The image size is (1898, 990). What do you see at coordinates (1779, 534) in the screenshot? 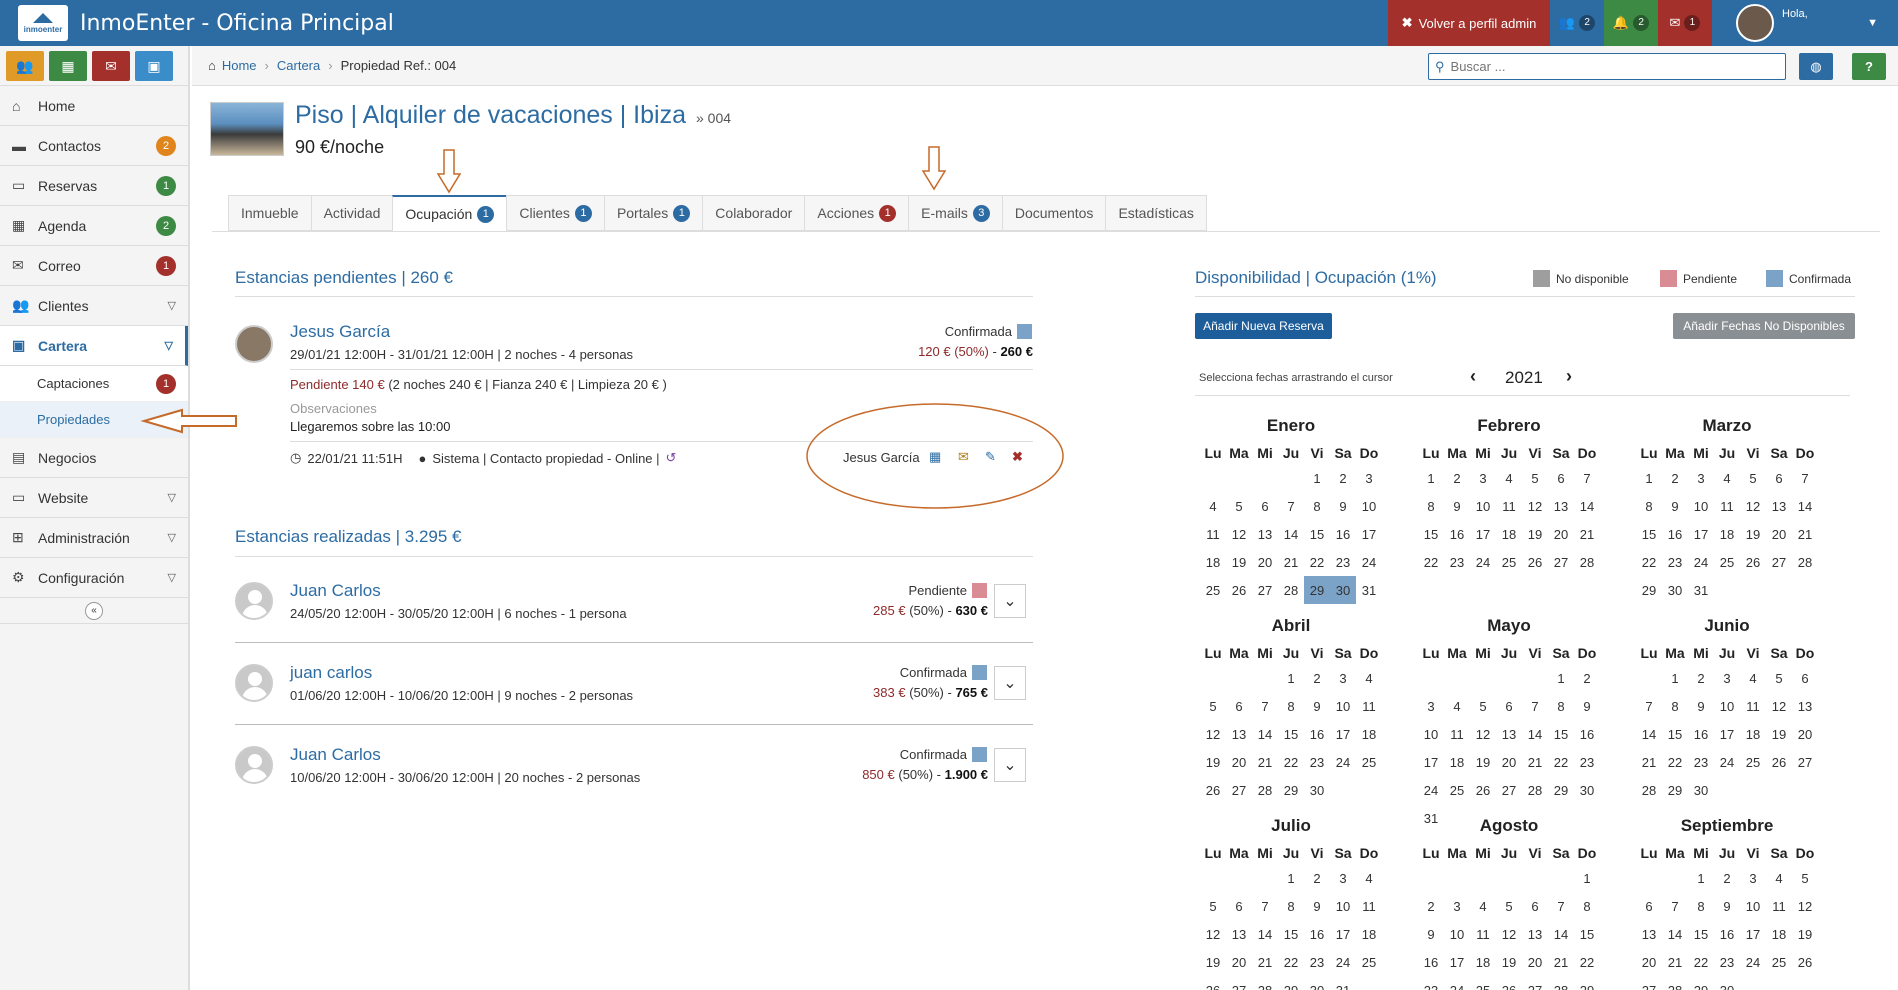
I see `calendar-day: 20` at bounding box center [1779, 534].